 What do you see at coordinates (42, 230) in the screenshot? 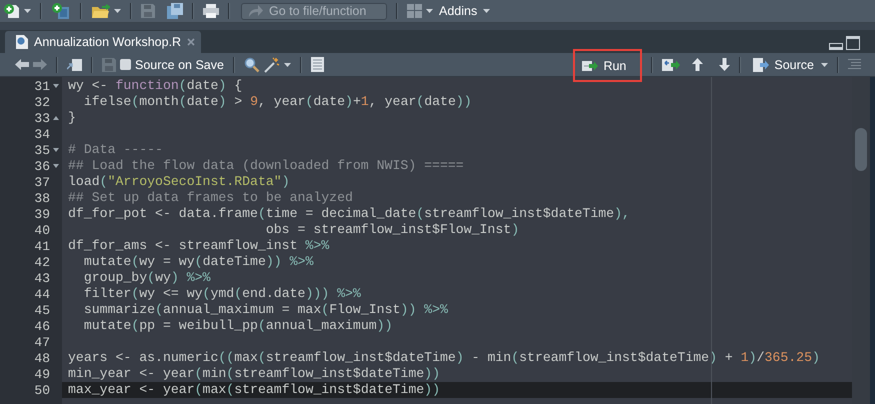
I see `line-number: 40` at bounding box center [42, 230].